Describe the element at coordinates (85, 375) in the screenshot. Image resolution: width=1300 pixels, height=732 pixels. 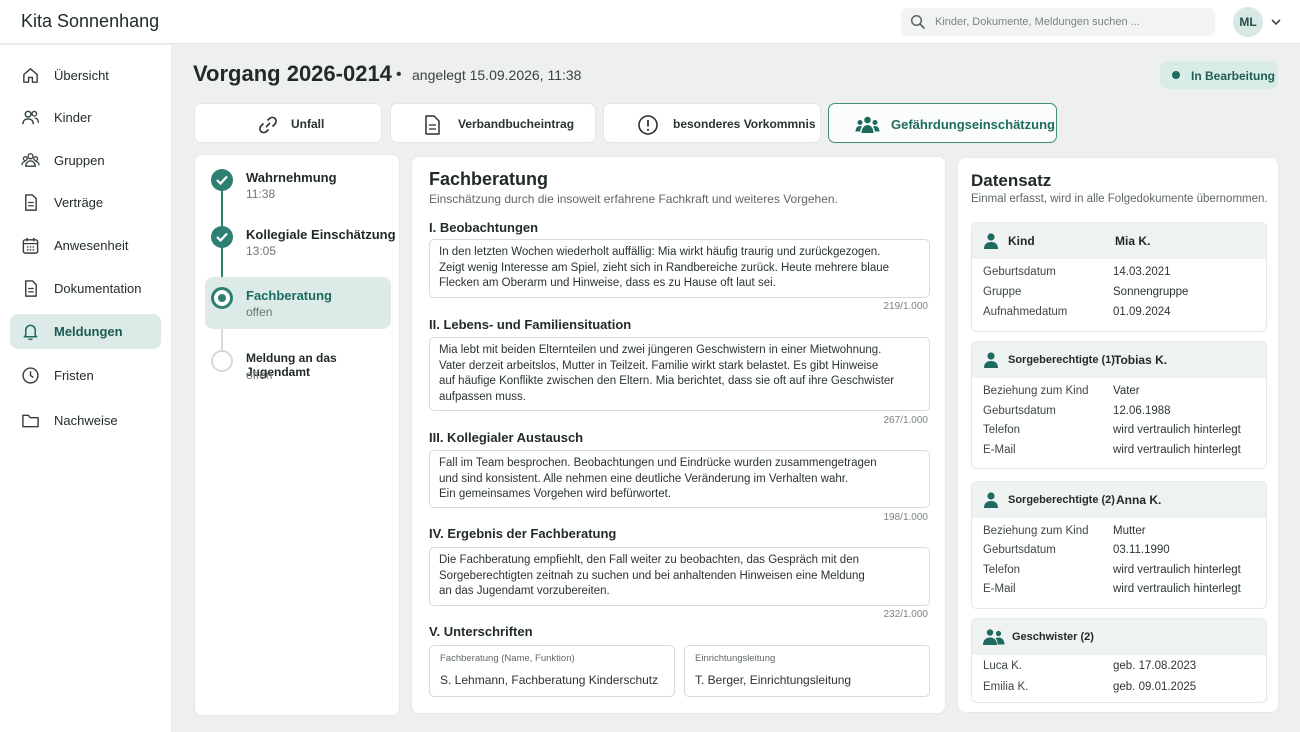
I see `sidebar-item-fristen: Fristen` at that location.